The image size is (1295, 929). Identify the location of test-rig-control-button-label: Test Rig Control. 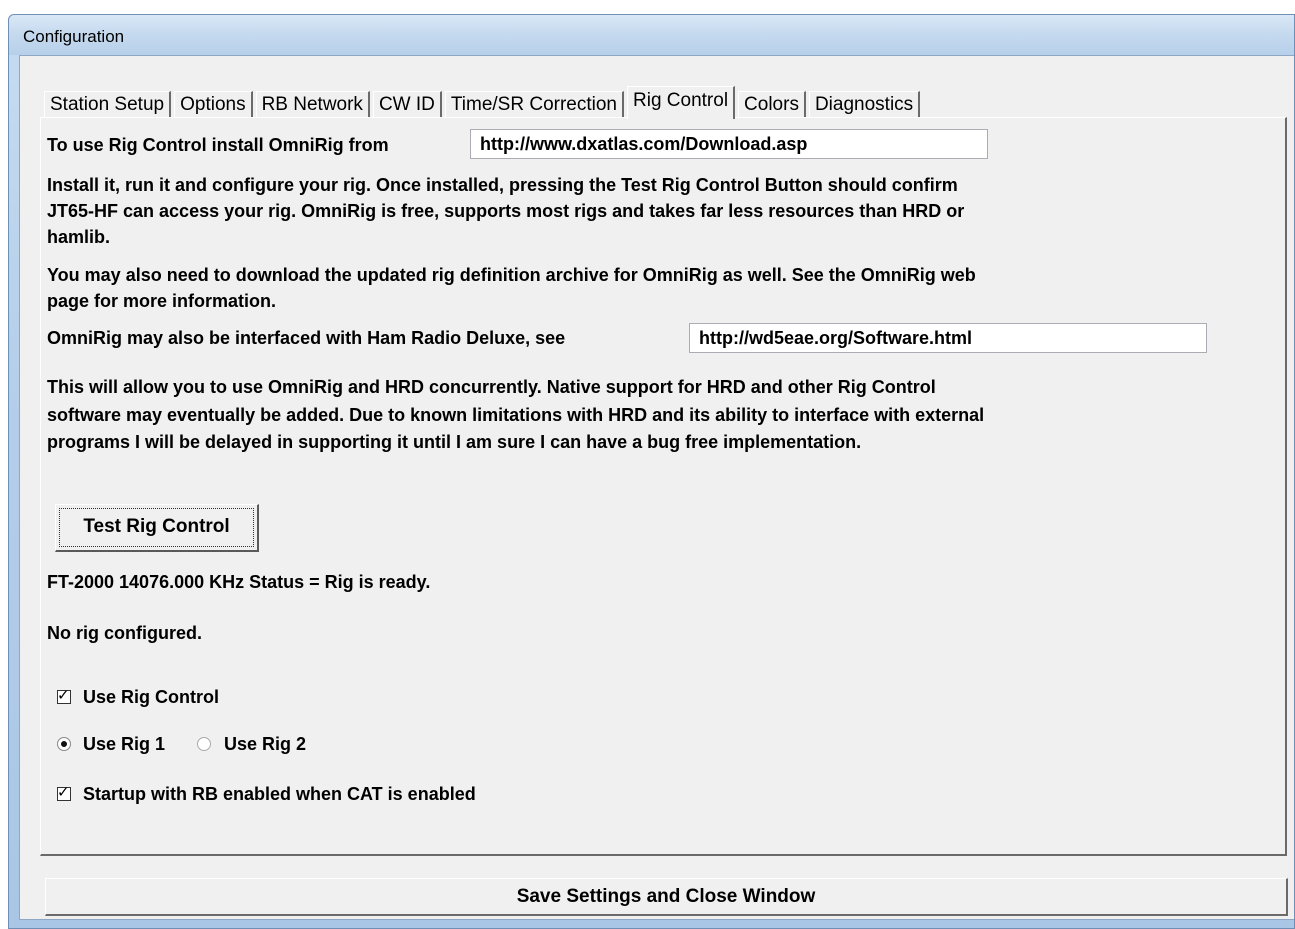
(156, 527).